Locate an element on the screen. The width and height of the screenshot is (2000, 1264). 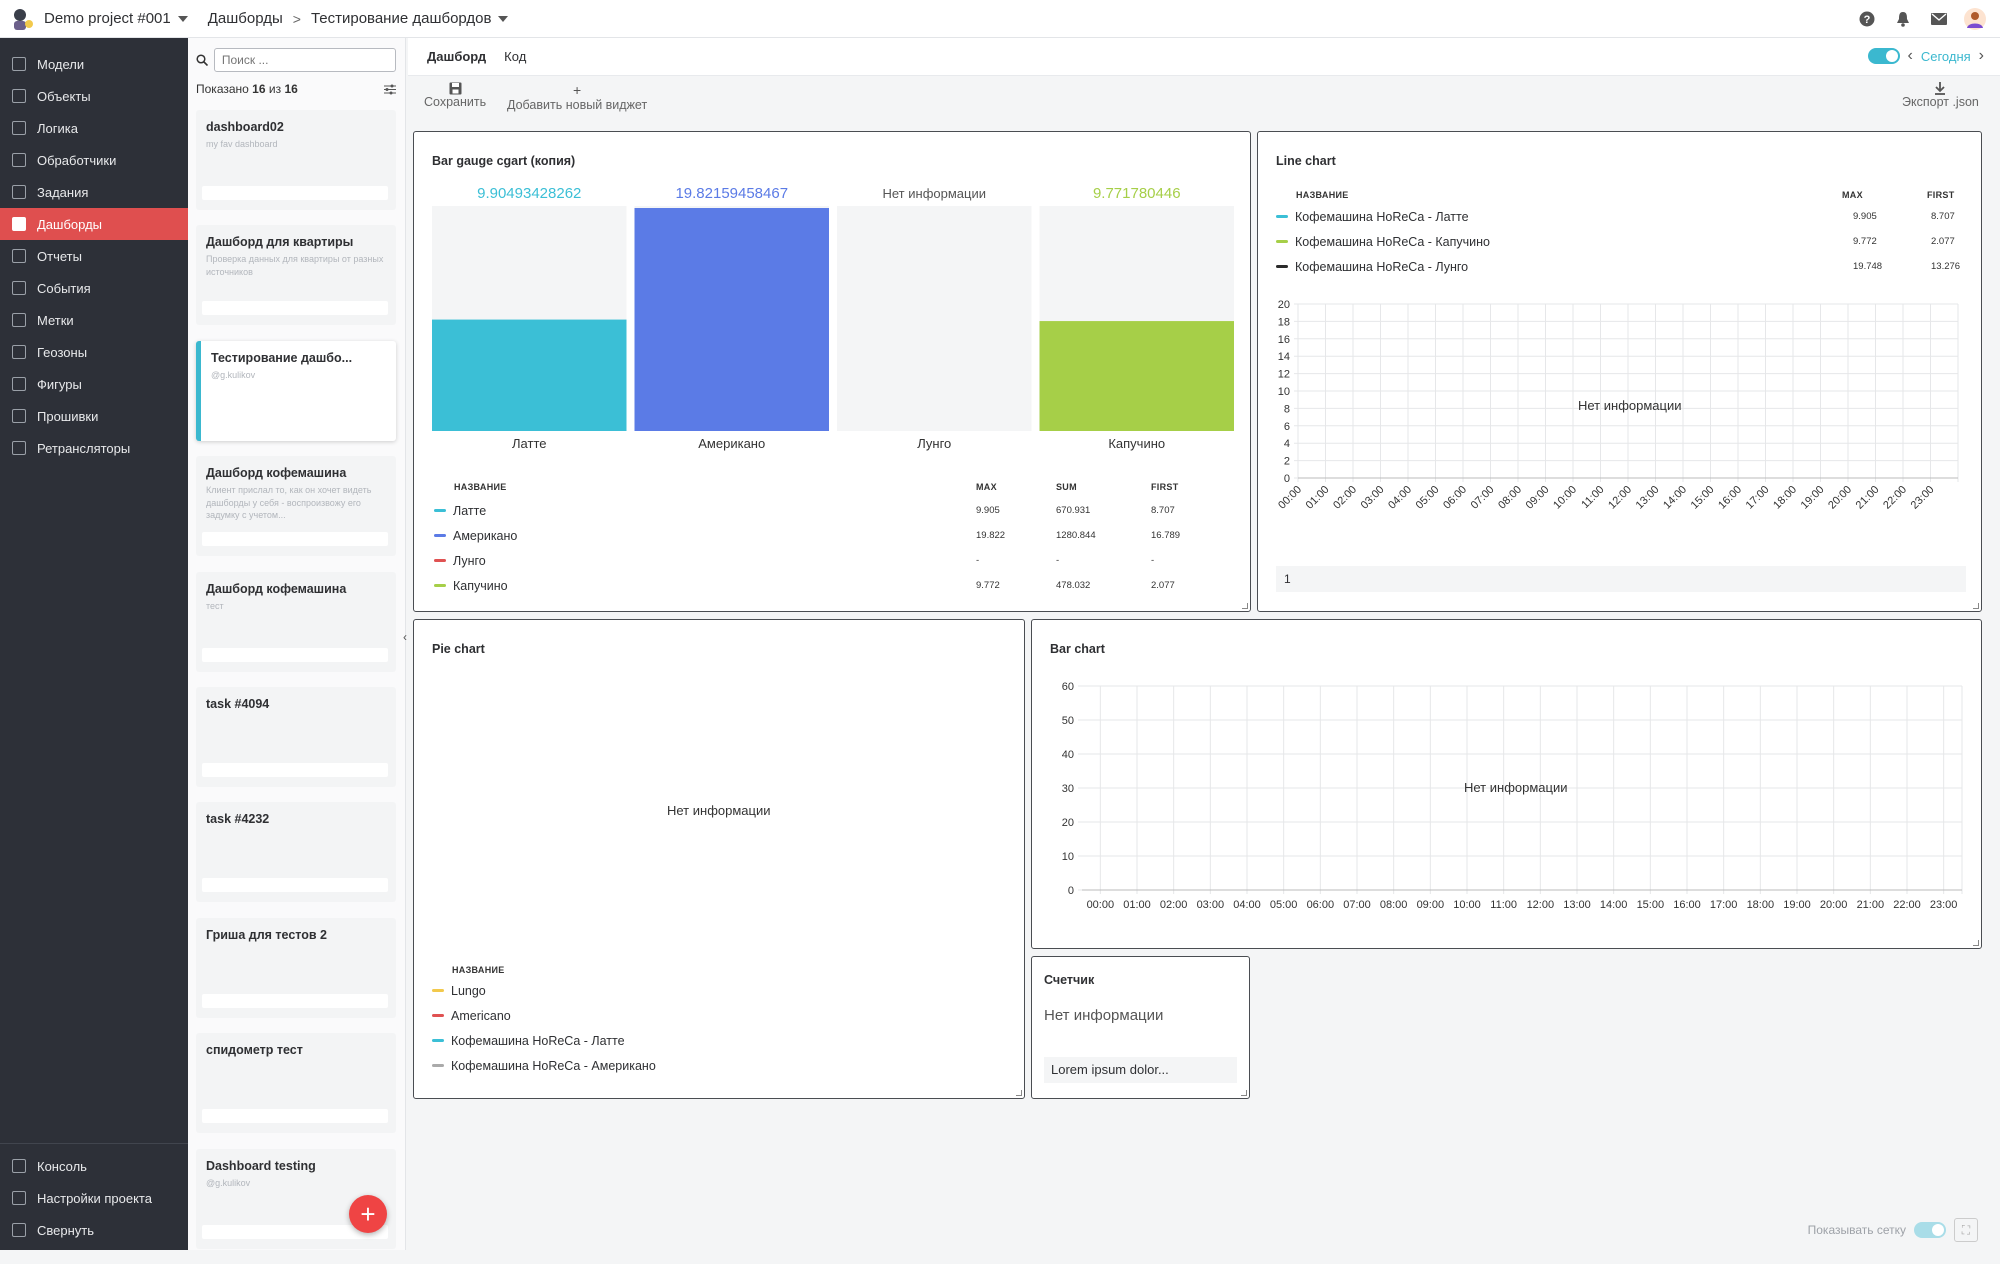
chevron-left-icon: ‹ is located at coordinates (1910, 56).